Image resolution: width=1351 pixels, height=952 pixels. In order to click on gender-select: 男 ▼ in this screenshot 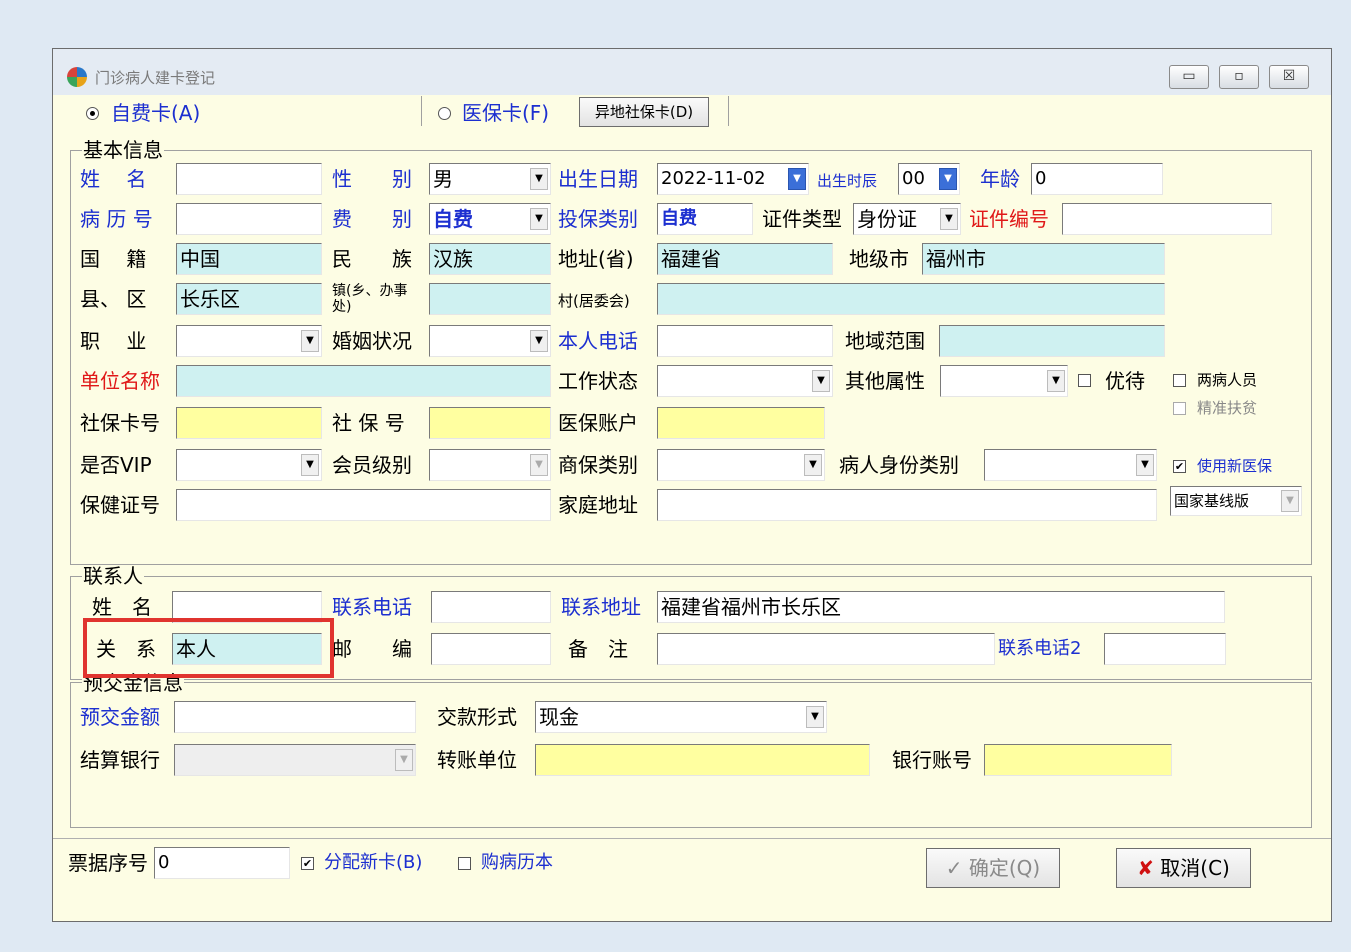, I will do `click(490, 179)`.